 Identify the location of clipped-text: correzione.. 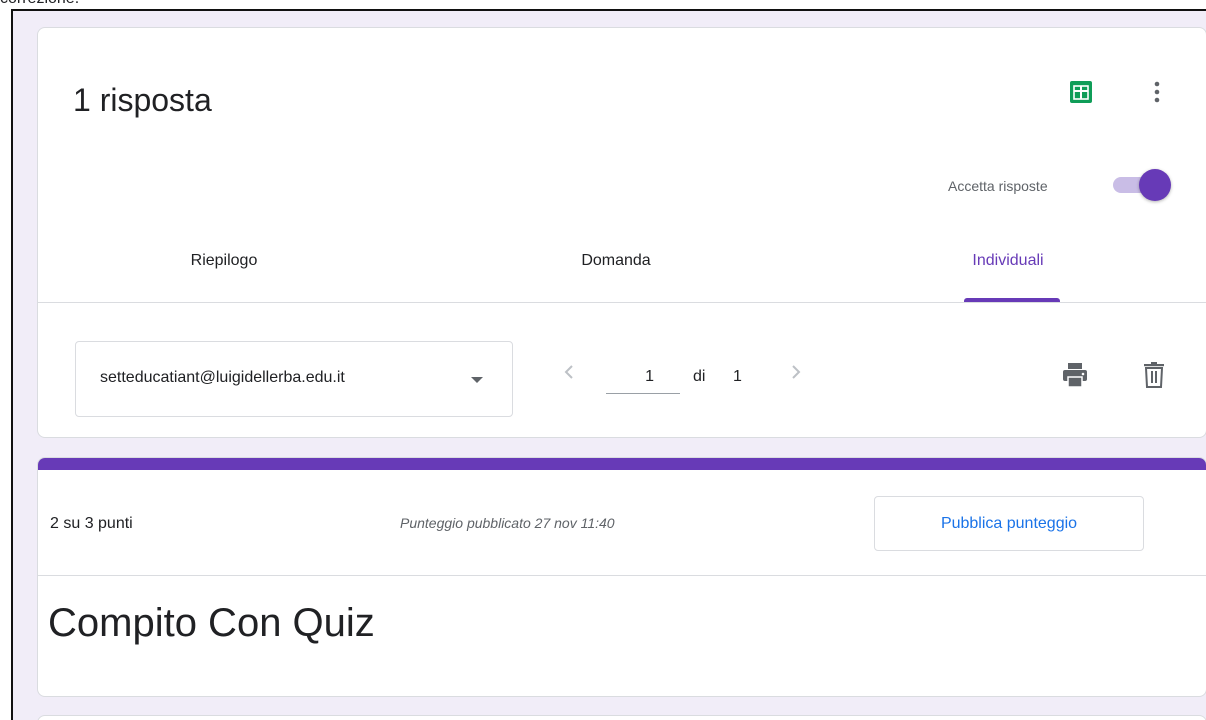
(39, 4).